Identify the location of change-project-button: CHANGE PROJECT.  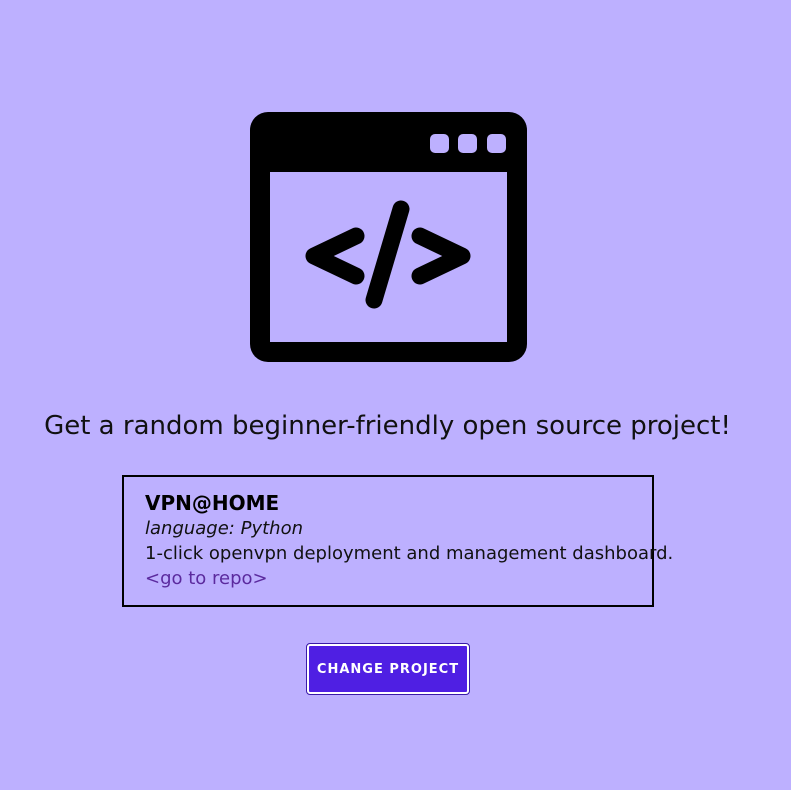
(388, 669).